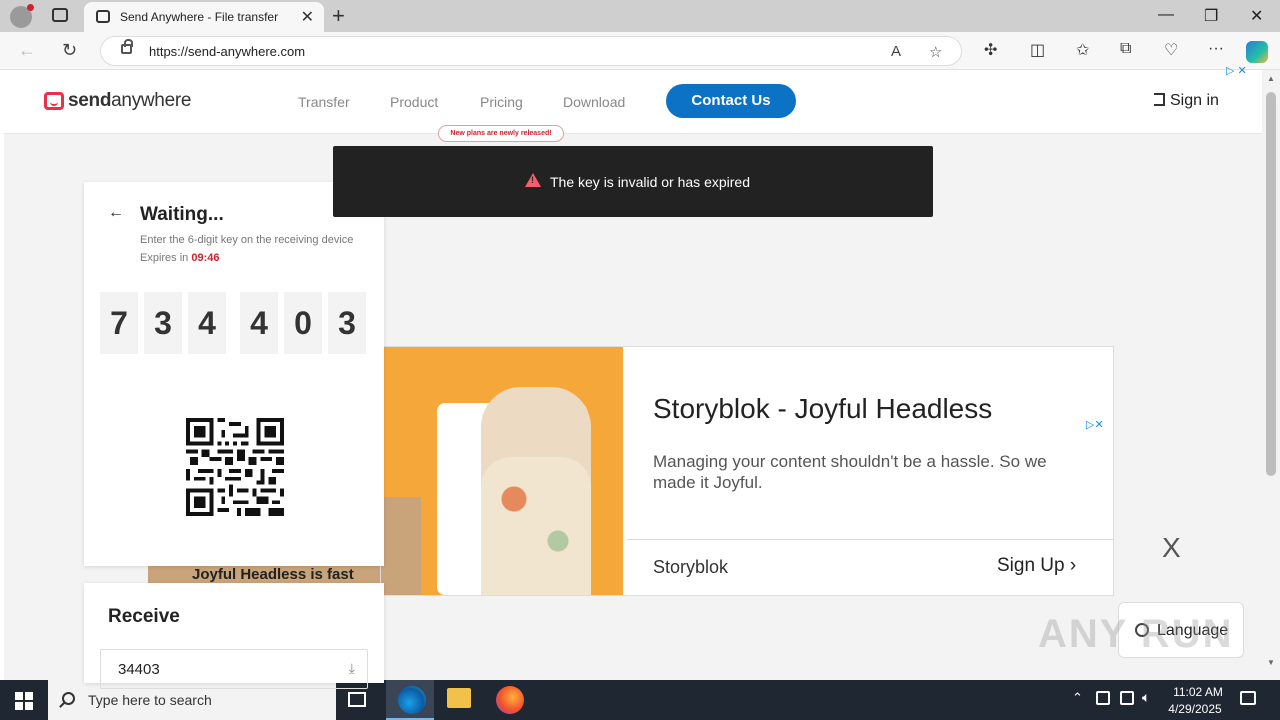 Image resolution: width=1280 pixels, height=720 pixels. I want to click on browser-tab-bar: Send Anywhere - File transfer ✕ + — ❐ ✕, so click(640, 16).